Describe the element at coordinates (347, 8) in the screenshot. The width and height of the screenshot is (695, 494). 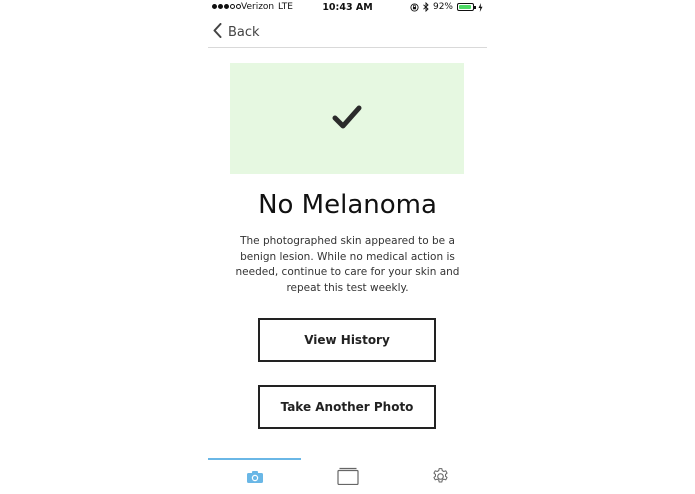
I see `status-bar: Verizon LTE 10:43 AM 92%` at that location.